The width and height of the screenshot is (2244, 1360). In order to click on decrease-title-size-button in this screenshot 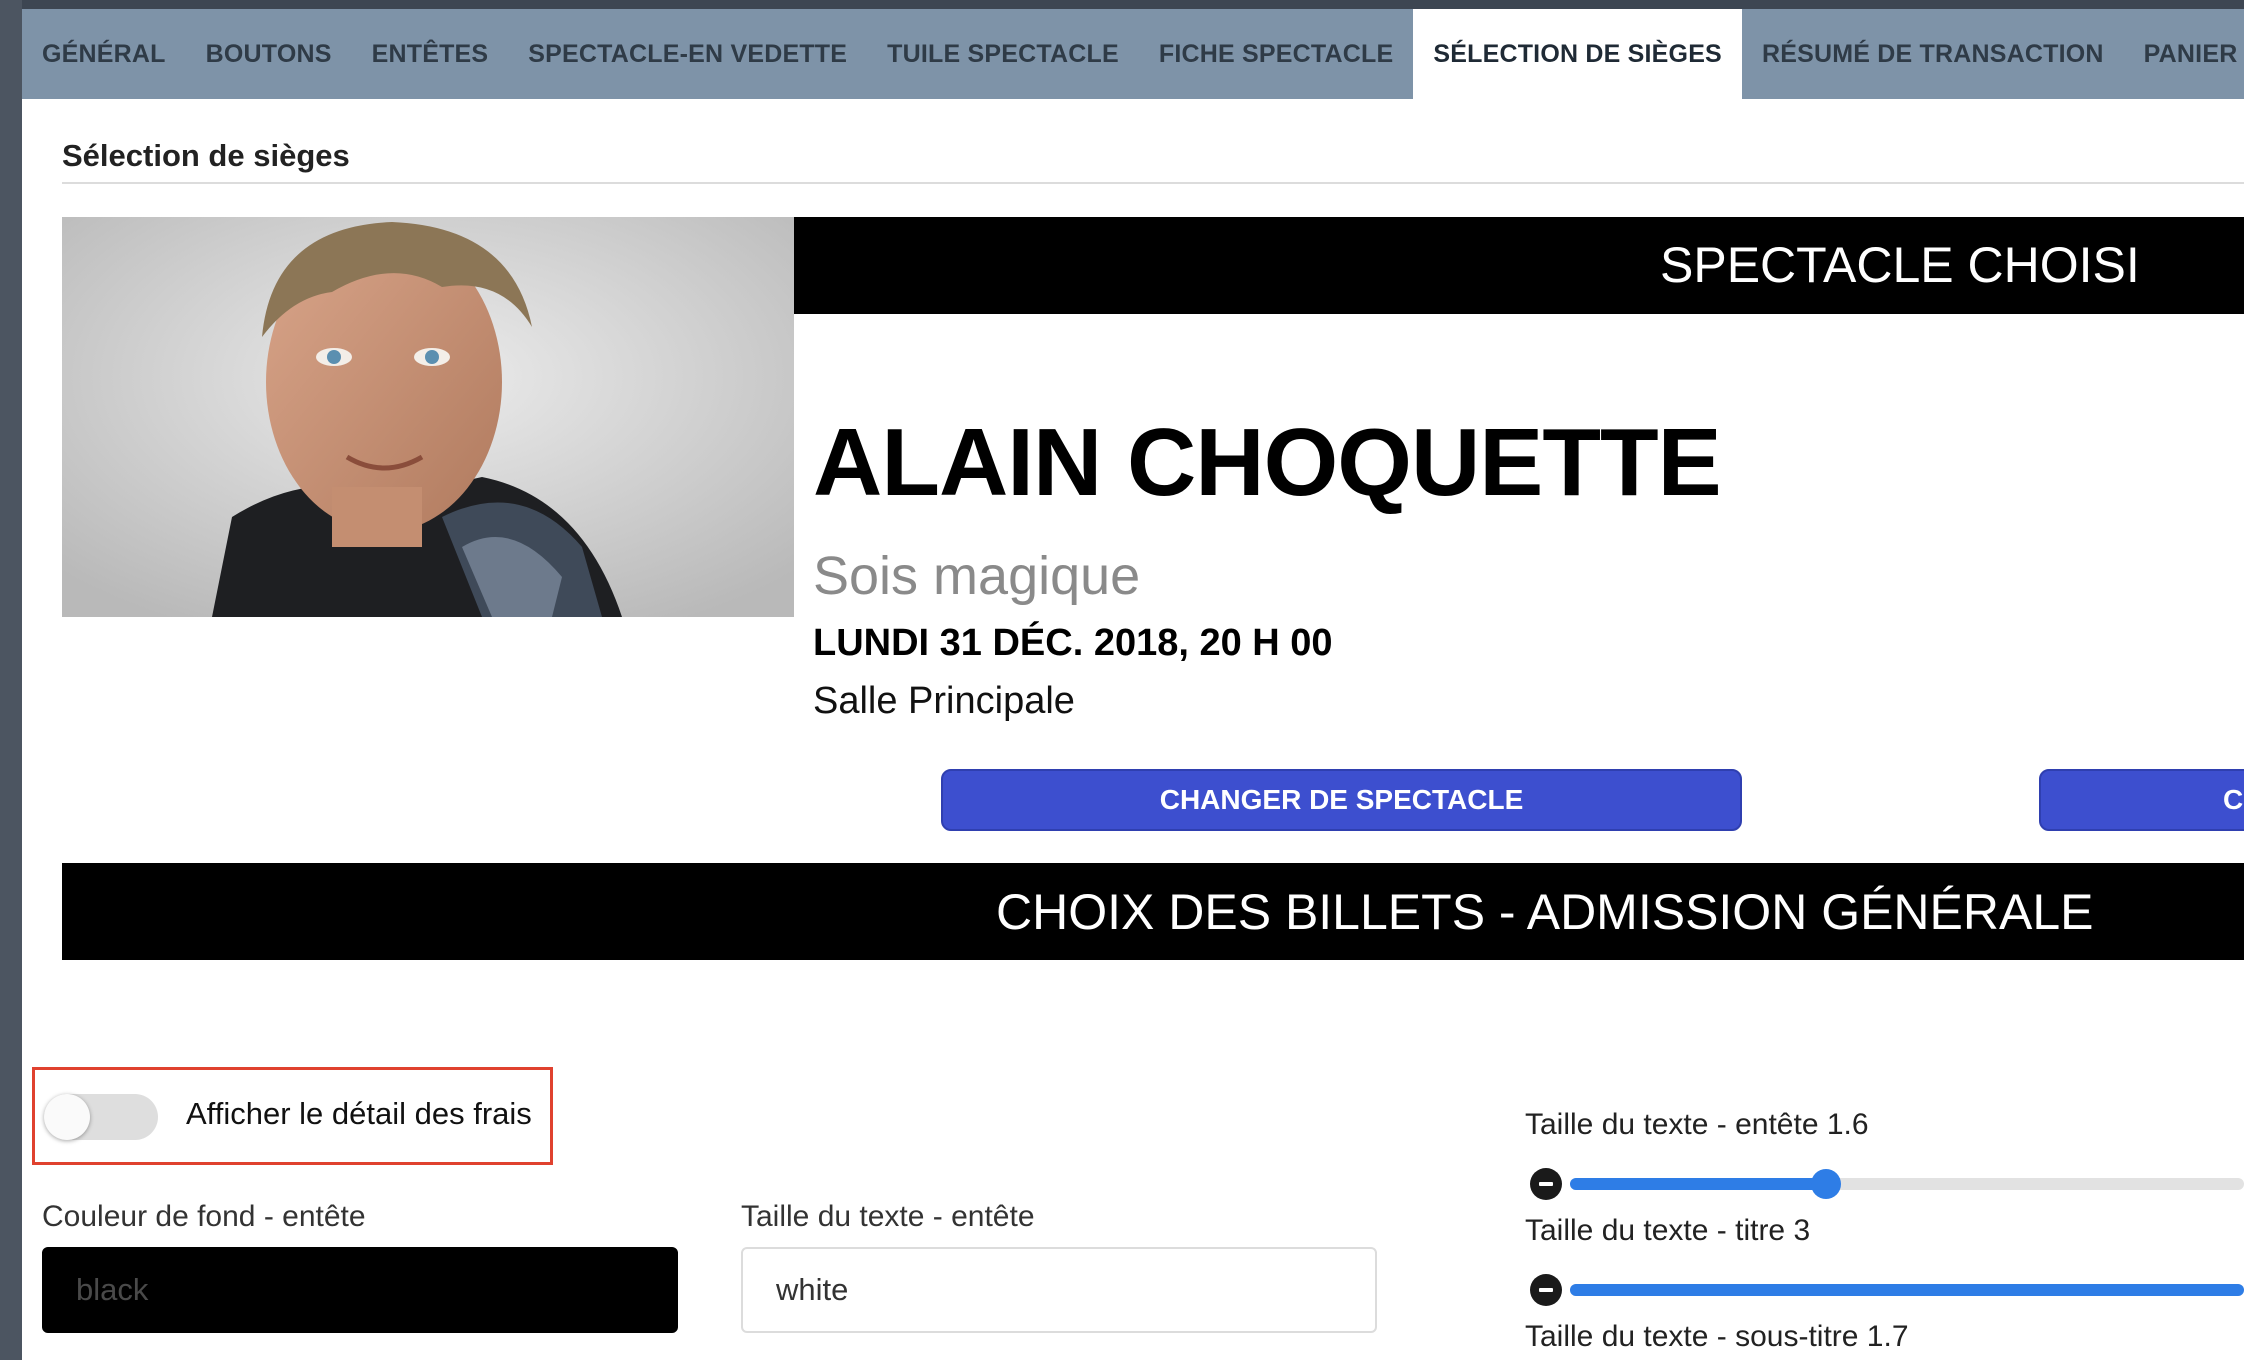, I will do `click(1546, 1290)`.